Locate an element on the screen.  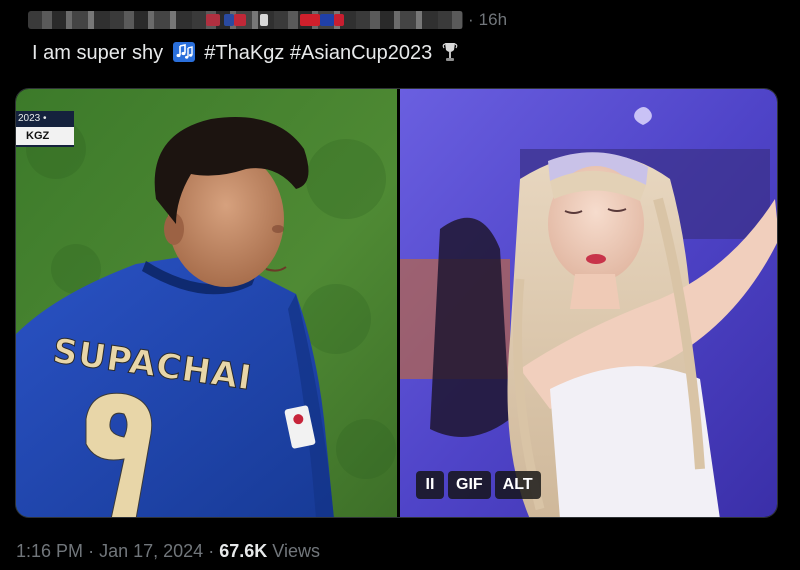
views-count: 67.6K is located at coordinates (243, 551).